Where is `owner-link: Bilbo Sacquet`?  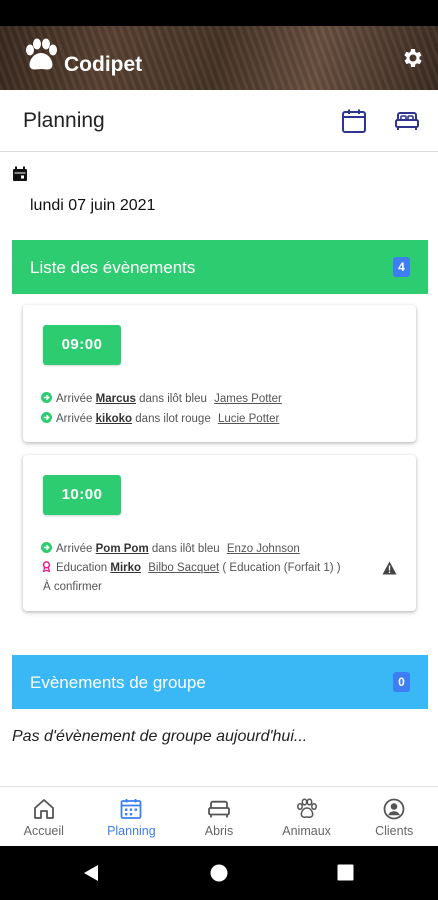
owner-link: Bilbo Sacquet is located at coordinates (183, 568).